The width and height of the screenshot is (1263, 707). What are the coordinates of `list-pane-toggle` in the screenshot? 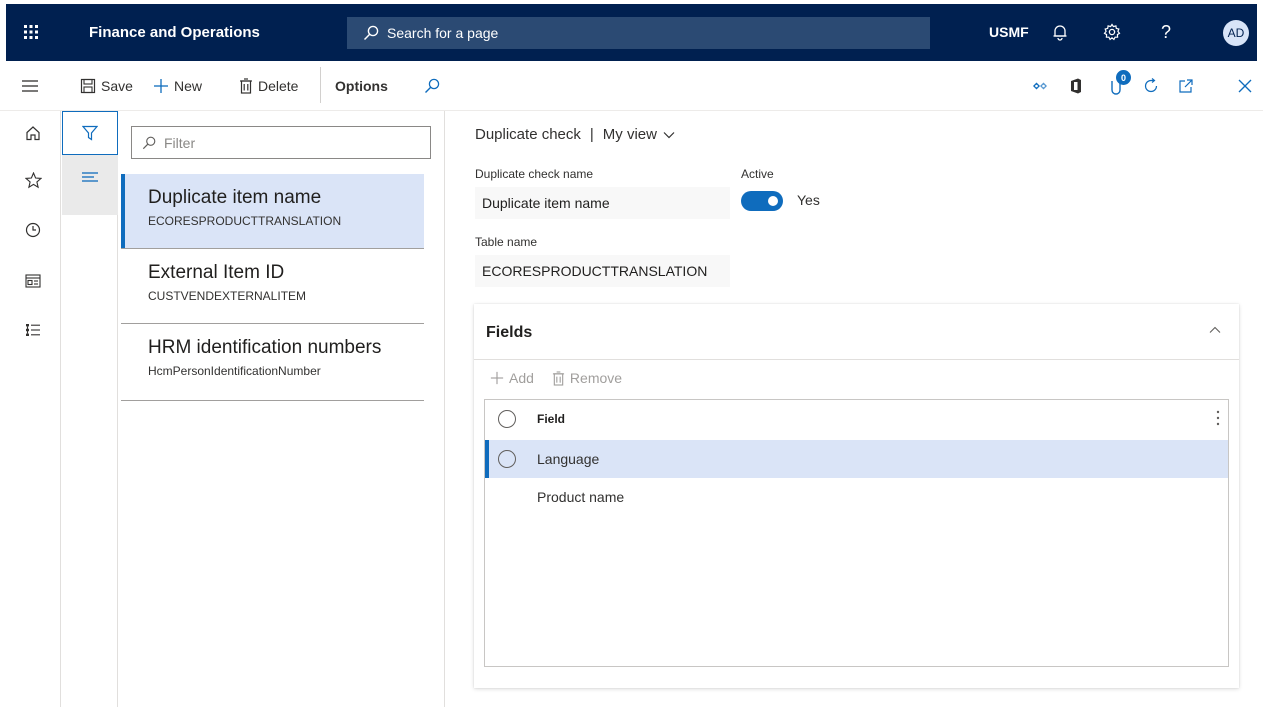 It's located at (90, 185).